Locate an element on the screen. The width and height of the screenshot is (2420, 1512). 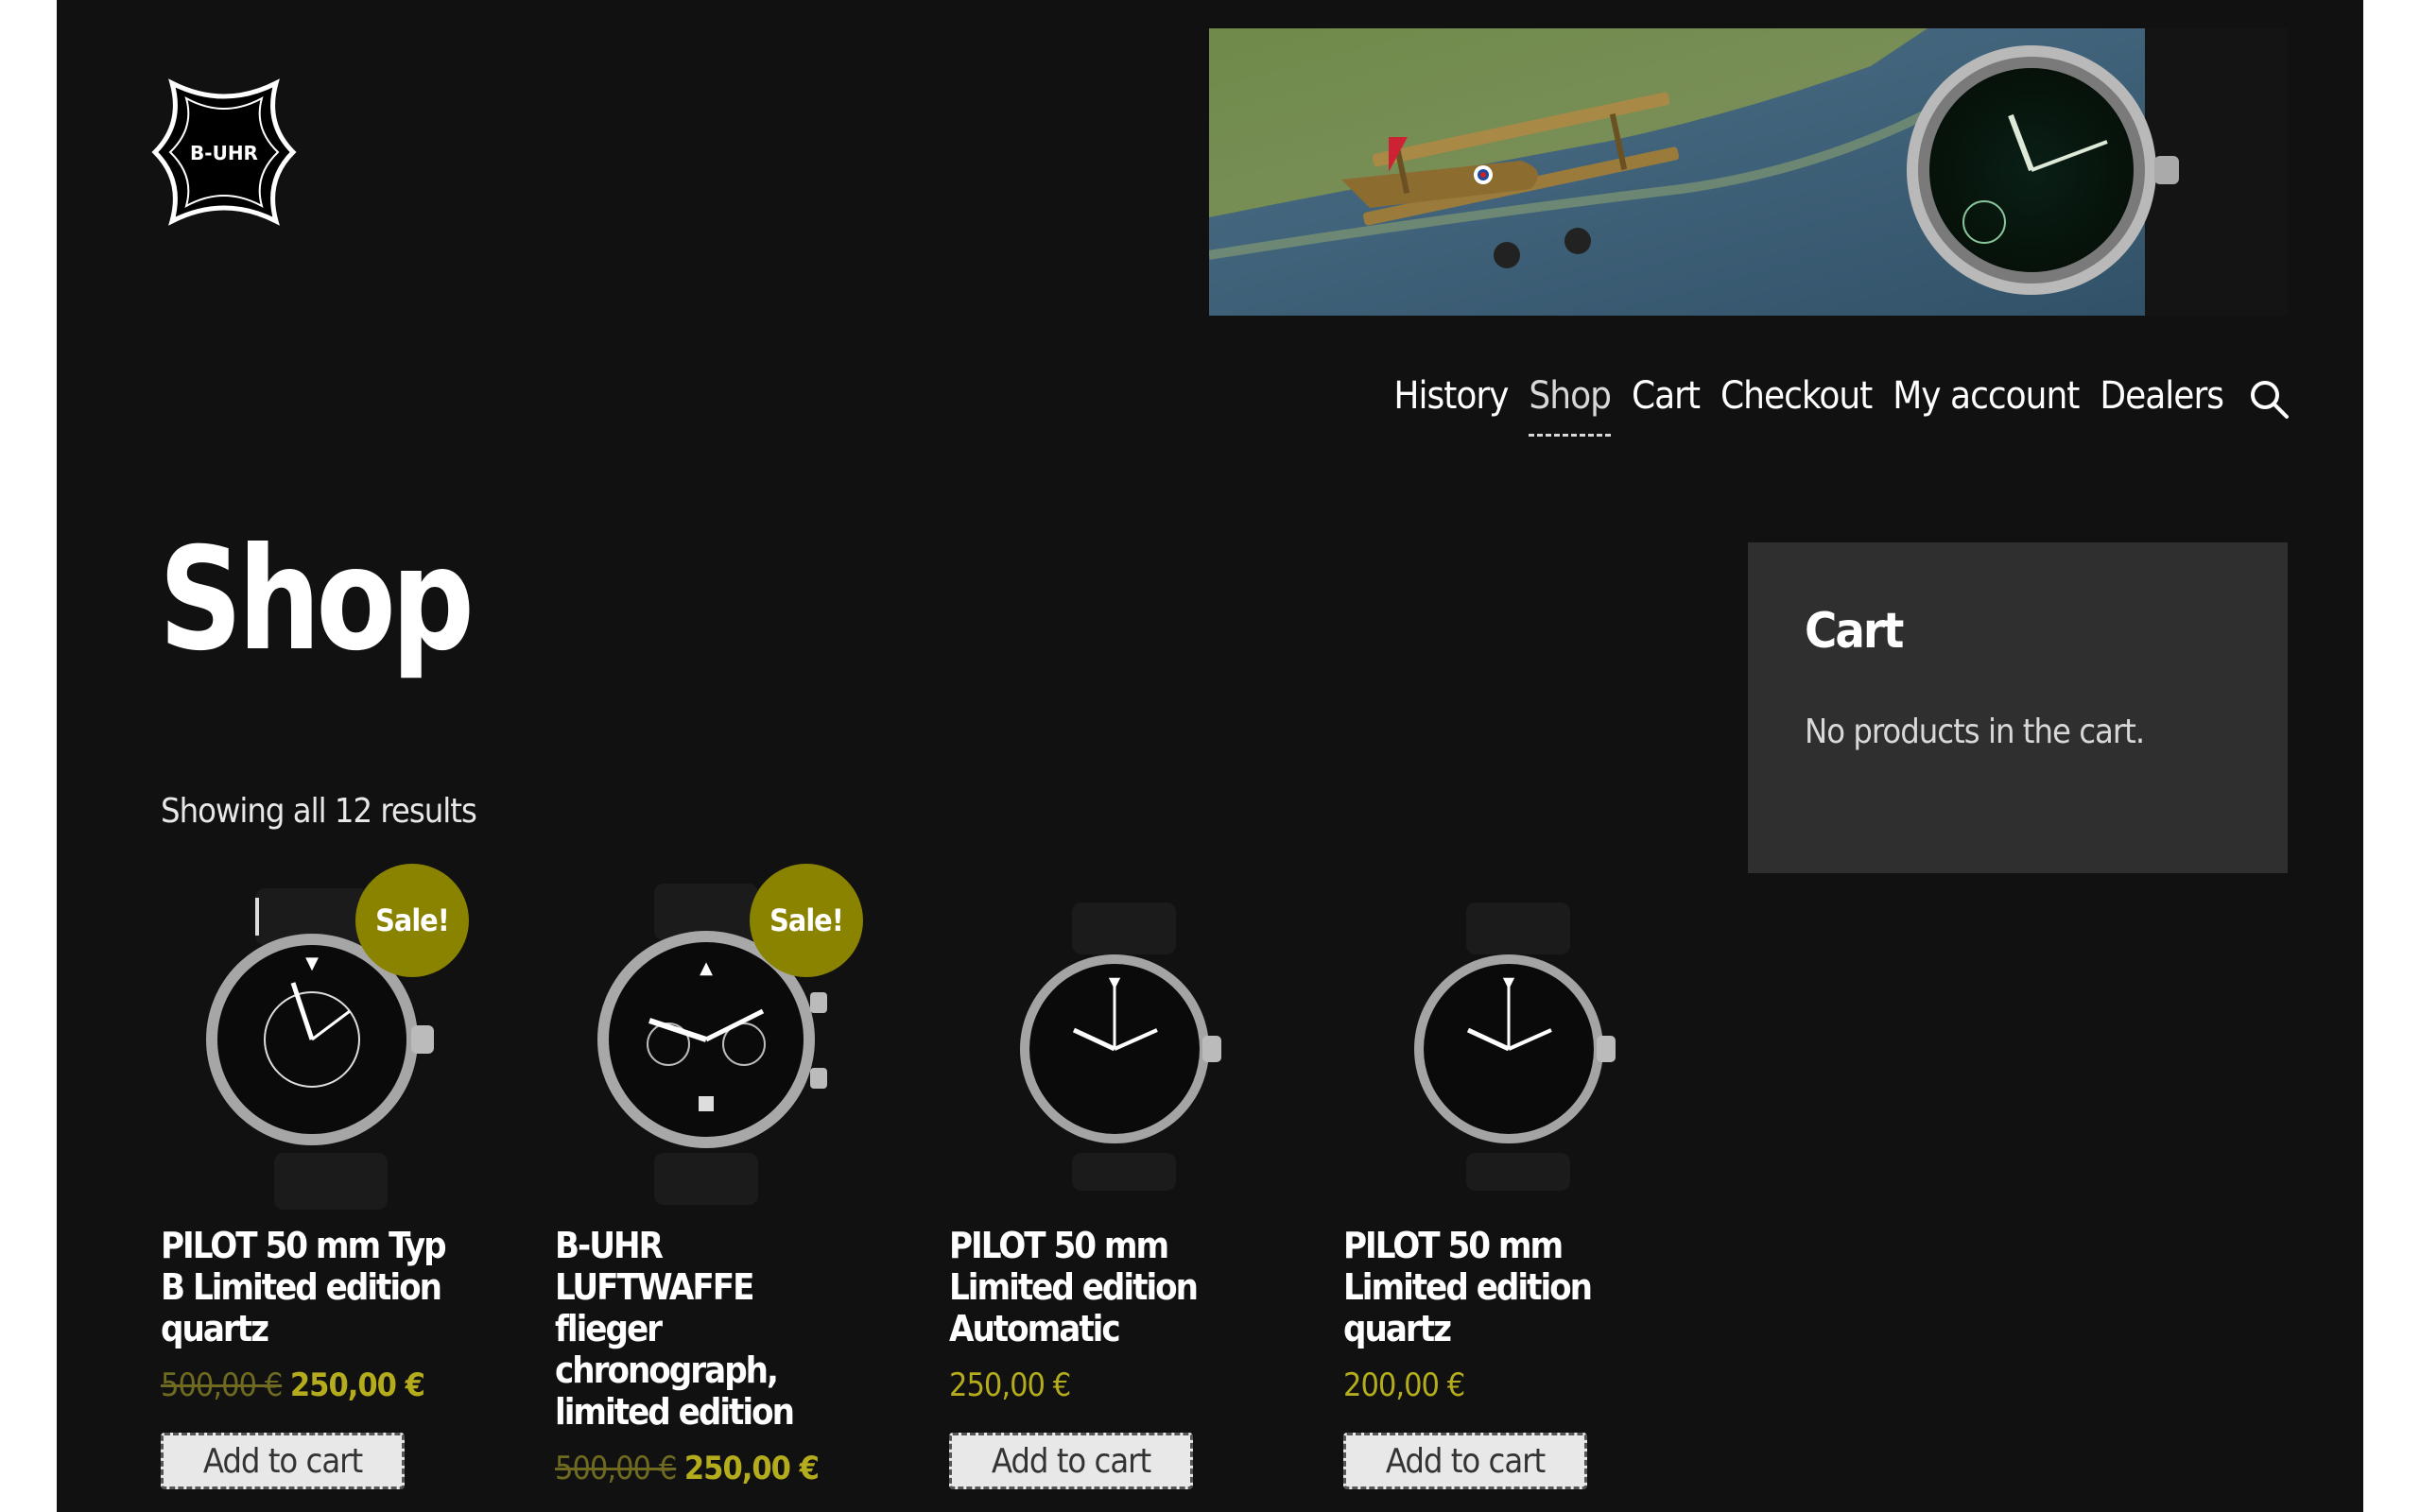
price-regular: 200,00 € is located at coordinates (1404, 1385).